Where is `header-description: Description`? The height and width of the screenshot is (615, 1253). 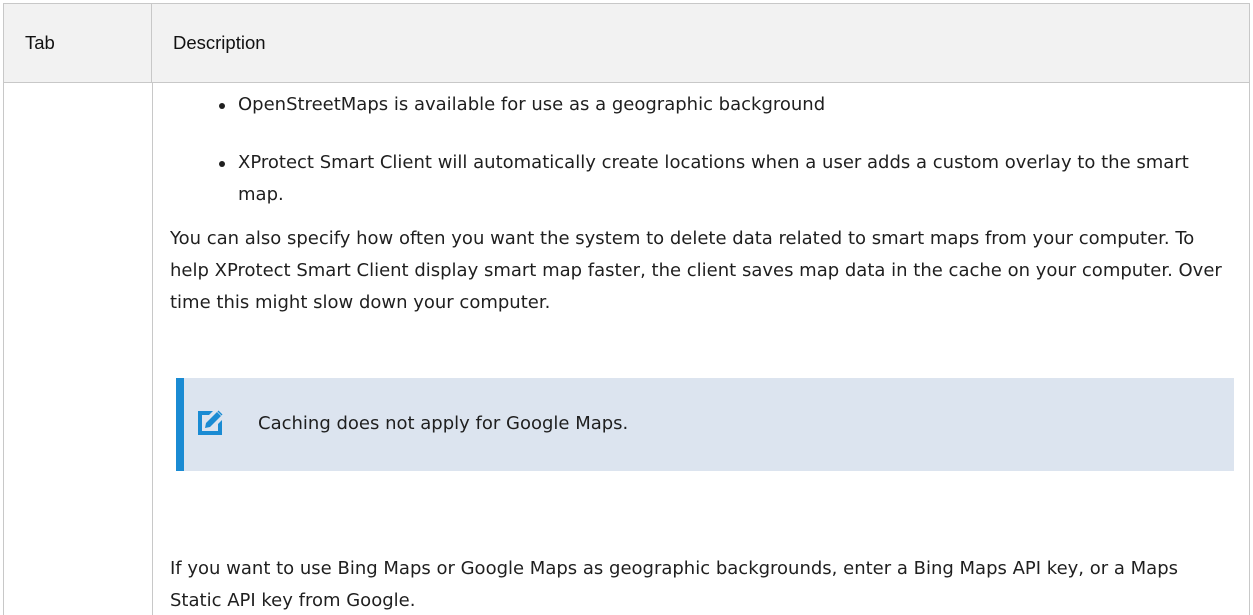 header-description: Description is located at coordinates (219, 42).